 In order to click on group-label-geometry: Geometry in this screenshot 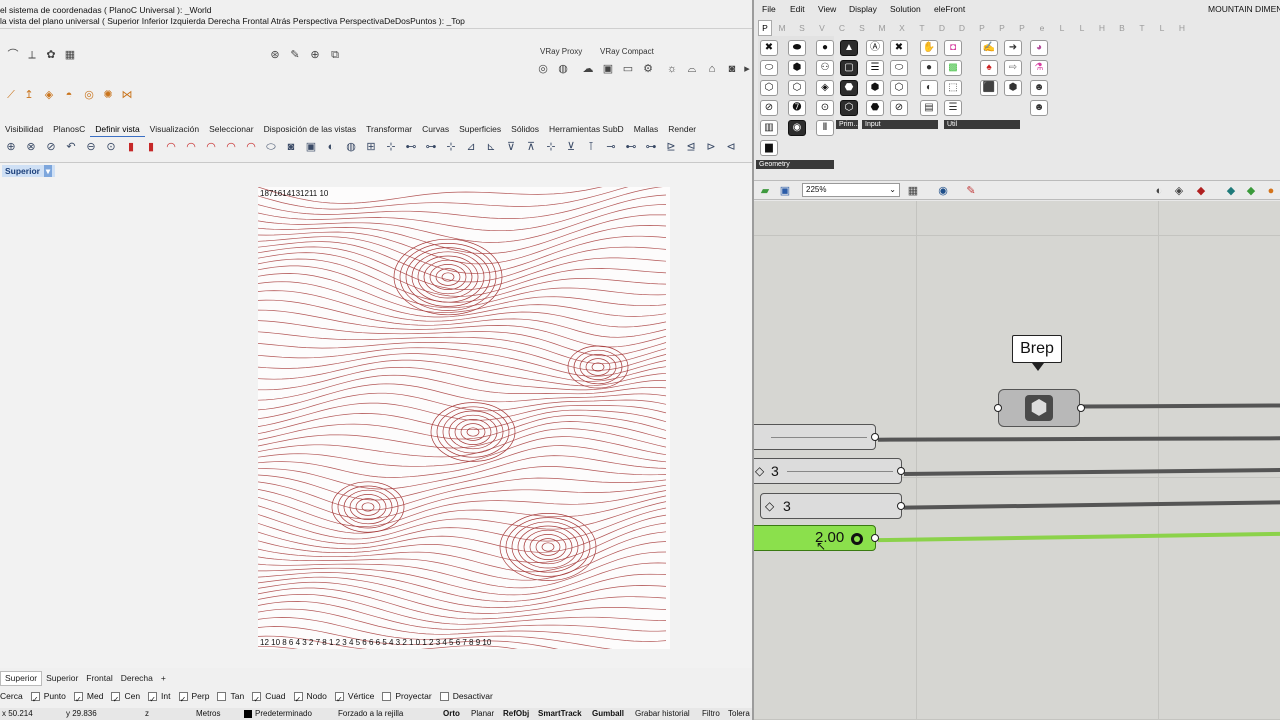, I will do `click(793, 164)`.